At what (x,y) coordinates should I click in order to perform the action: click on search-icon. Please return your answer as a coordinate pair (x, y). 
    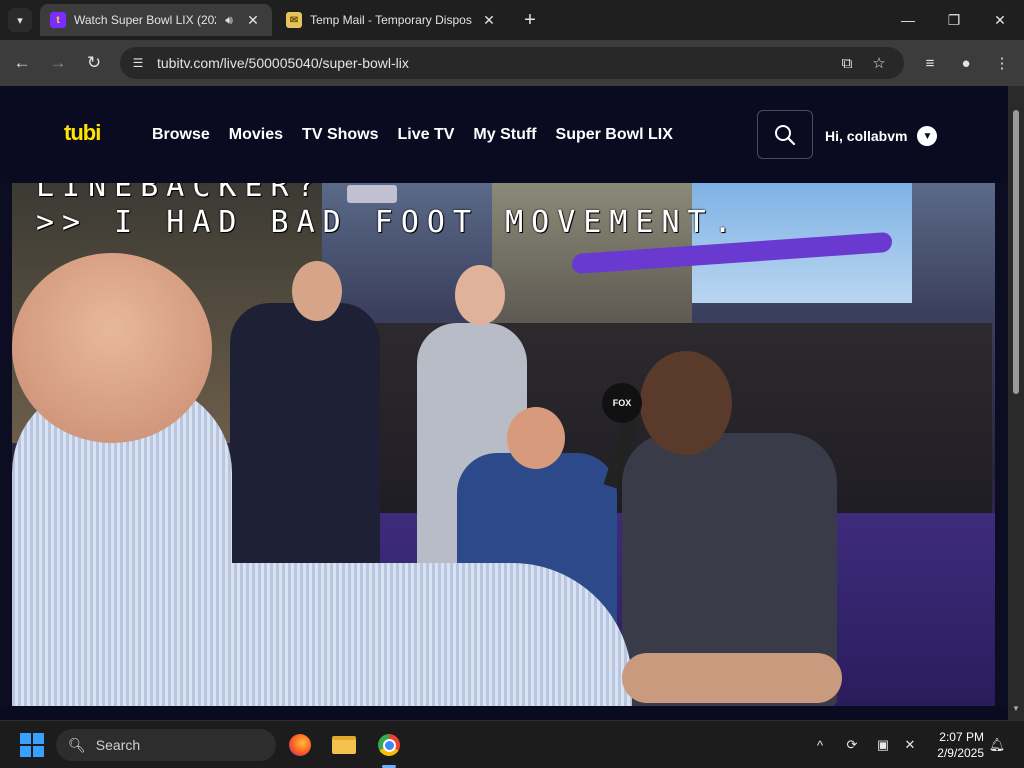
    Looking at the image, I should click on (785, 134).